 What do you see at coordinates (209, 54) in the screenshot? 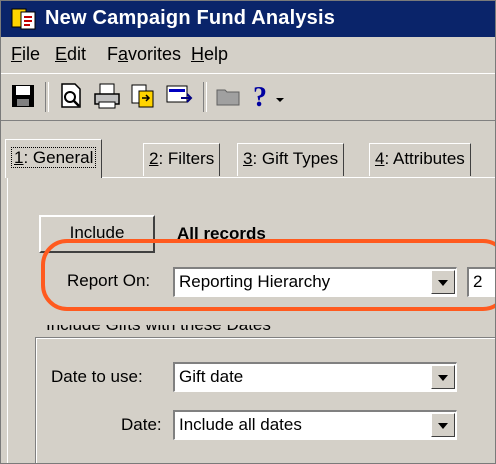
I see `menu-help: Help` at bounding box center [209, 54].